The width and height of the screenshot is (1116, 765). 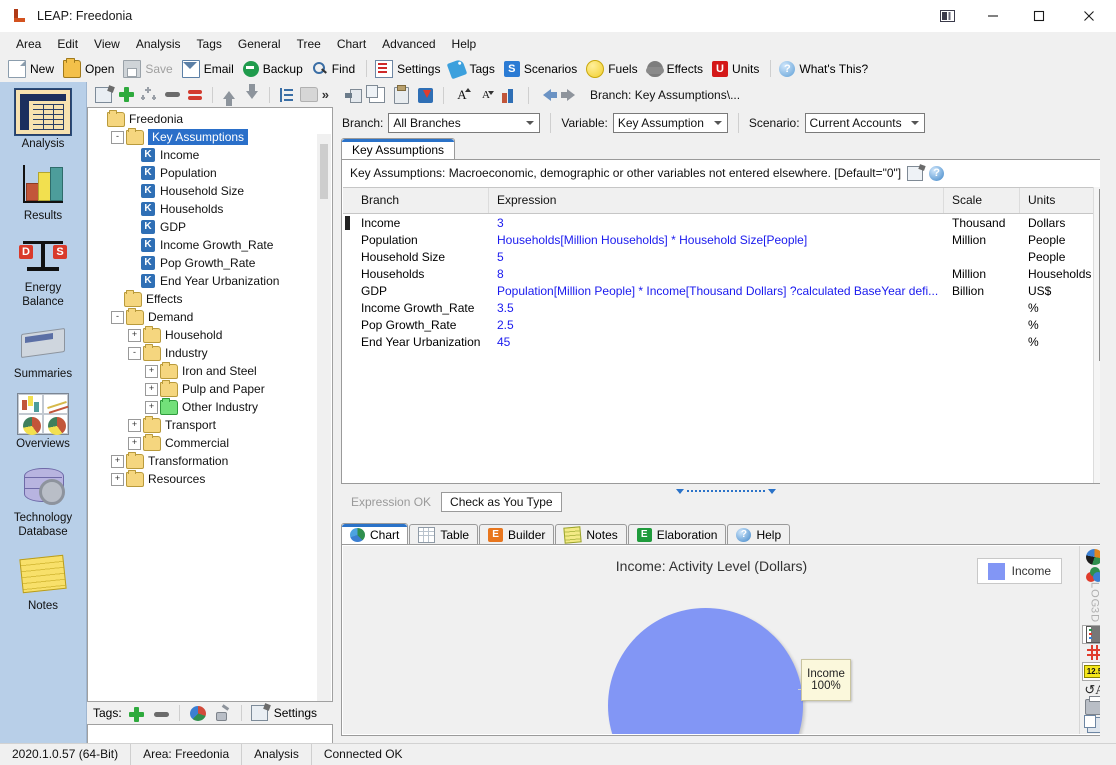 I want to click on sidebar-item-analysis: Analysis, so click(x=43, y=116).